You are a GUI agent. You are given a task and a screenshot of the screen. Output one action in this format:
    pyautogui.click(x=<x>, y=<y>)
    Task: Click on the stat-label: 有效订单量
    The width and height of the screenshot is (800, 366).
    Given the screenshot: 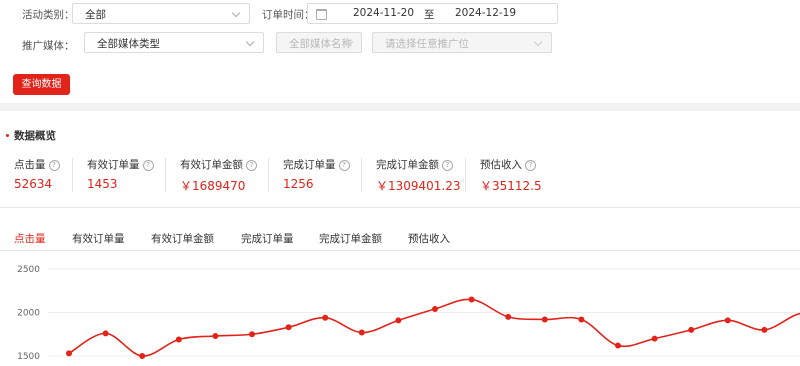 What is the action you would take?
    pyautogui.click(x=113, y=165)
    